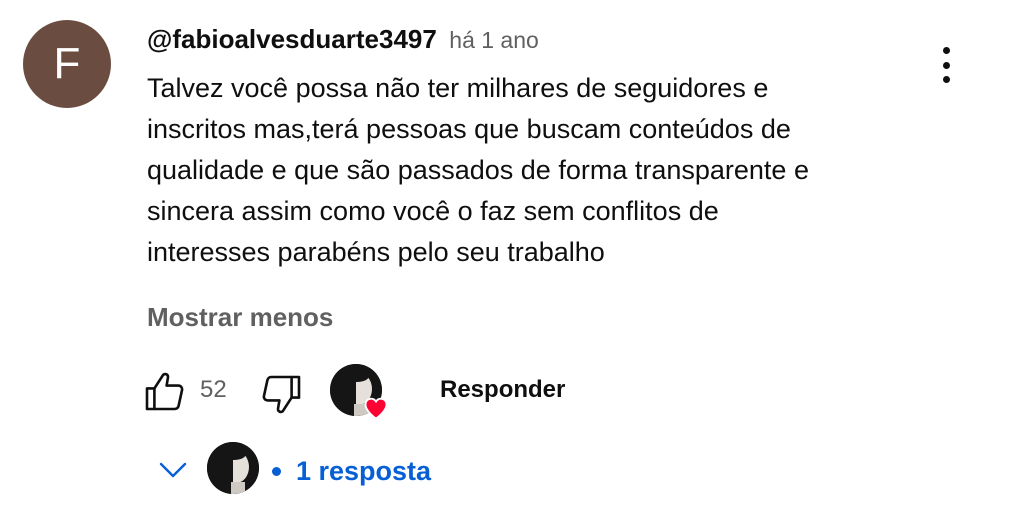 The width and height of the screenshot is (1026, 524). I want to click on avatar-letter: F, so click(67, 63).